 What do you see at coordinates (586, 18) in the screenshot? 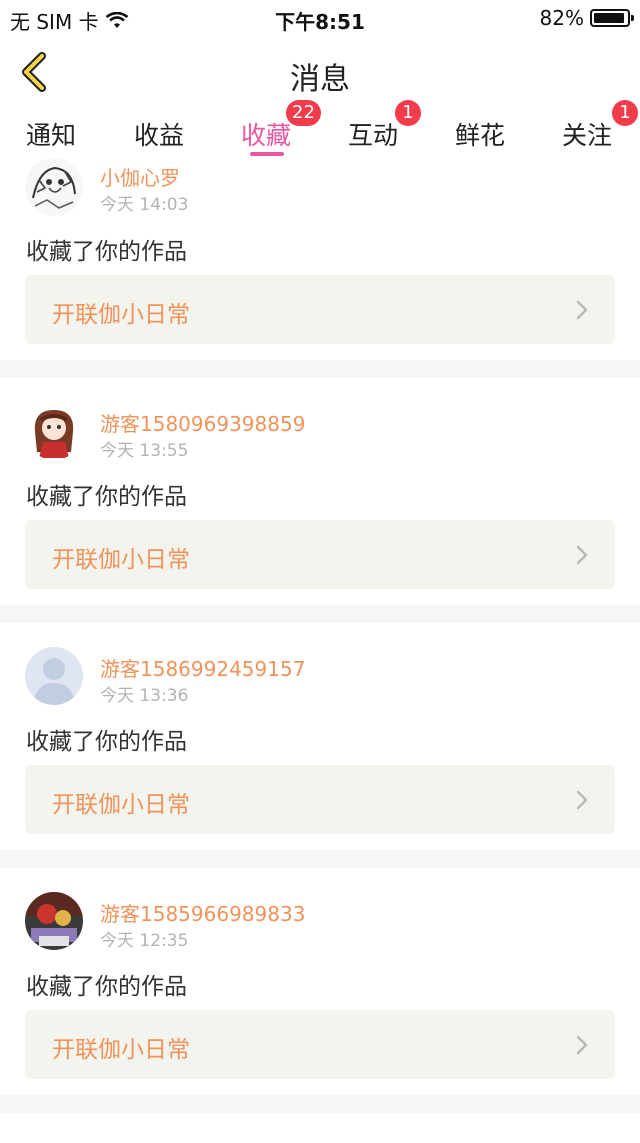
I see `status-right: 82%` at bounding box center [586, 18].